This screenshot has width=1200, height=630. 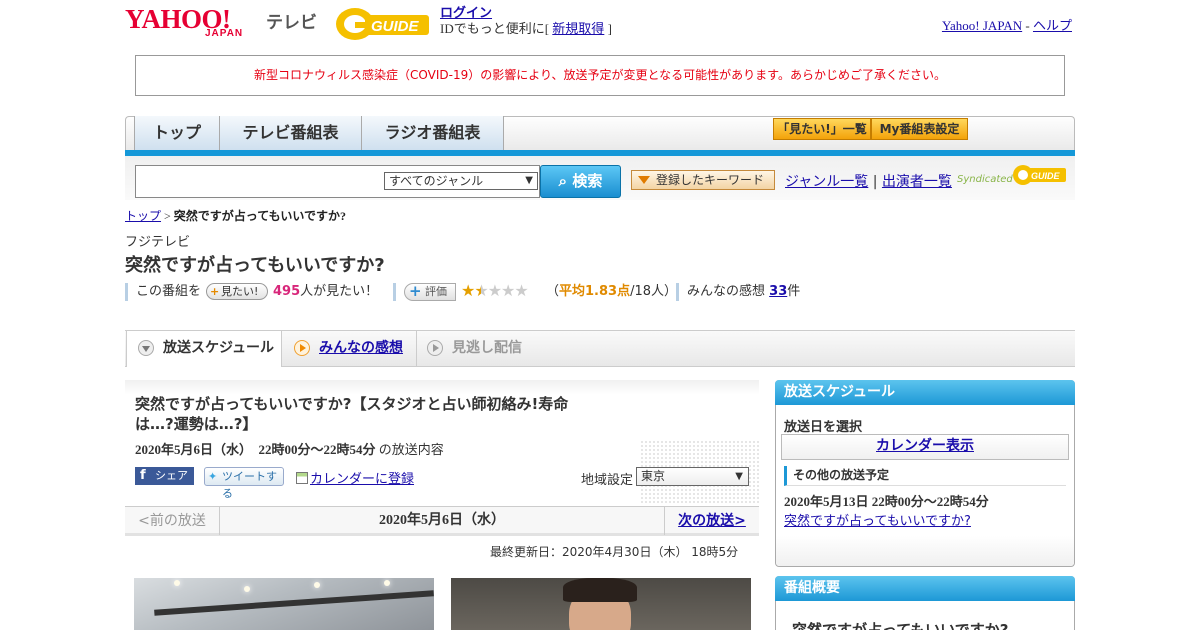 I want to click on tab-schedule: 放送スケジュール, so click(x=204, y=349).